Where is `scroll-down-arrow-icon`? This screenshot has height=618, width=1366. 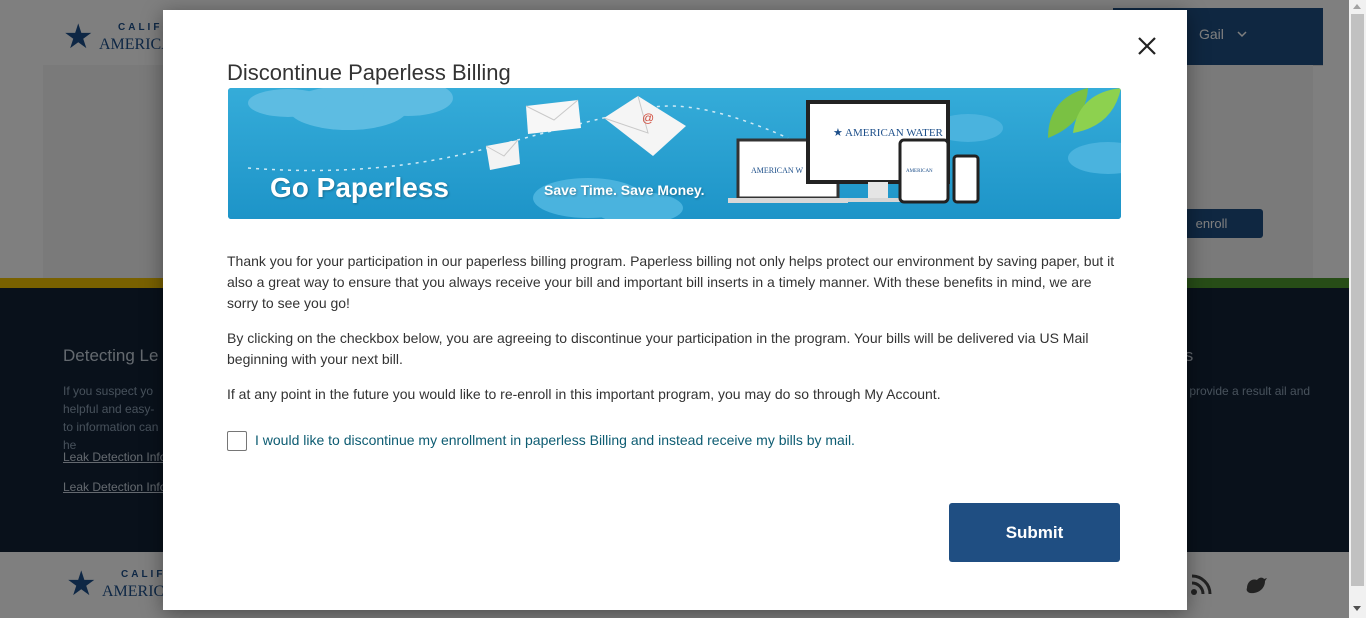
scroll-down-arrow-icon is located at coordinates (1357, 608).